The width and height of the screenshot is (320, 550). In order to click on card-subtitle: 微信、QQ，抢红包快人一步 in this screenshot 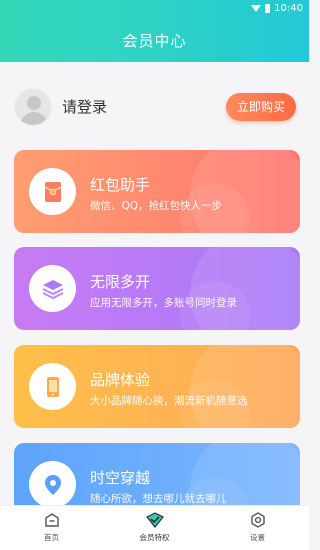, I will do `click(156, 206)`.